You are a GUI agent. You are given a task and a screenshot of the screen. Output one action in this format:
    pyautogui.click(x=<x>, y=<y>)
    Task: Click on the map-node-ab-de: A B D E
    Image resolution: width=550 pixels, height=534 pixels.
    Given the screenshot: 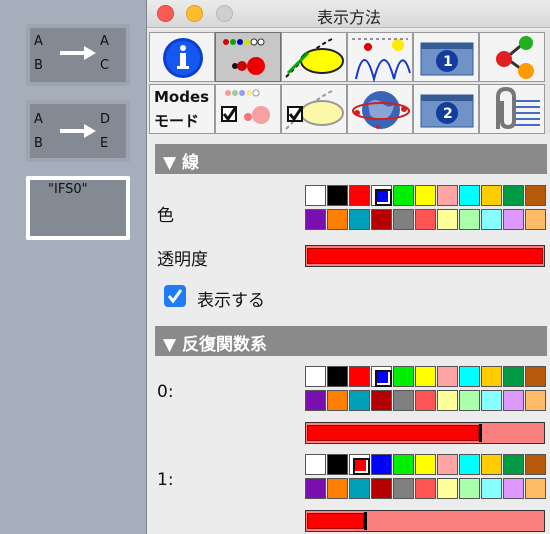 What is the action you would take?
    pyautogui.click(x=78, y=131)
    